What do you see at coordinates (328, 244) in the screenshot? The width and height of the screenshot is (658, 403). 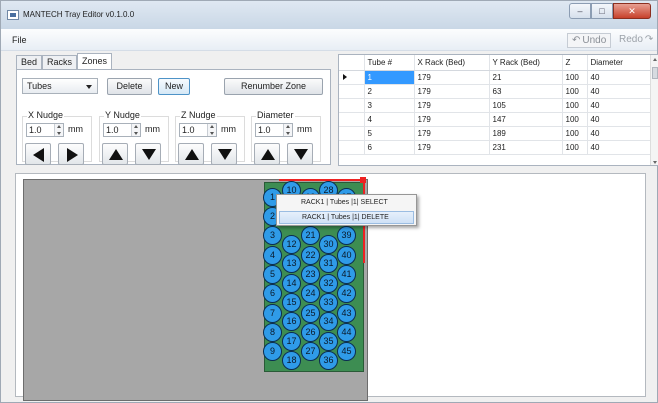 I see `tube: 30` at bounding box center [328, 244].